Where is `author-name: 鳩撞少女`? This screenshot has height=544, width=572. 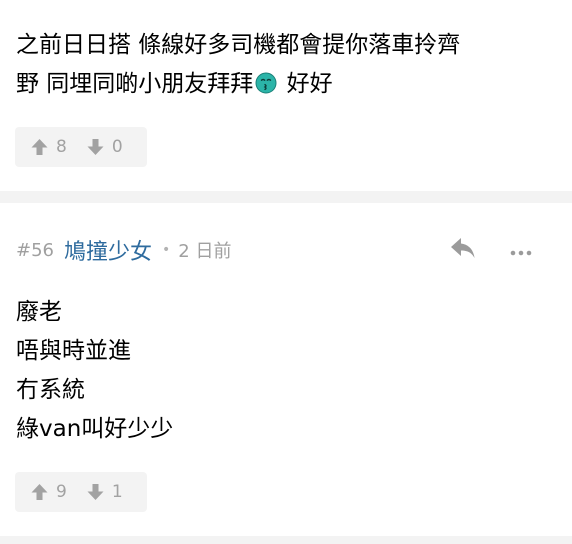
author-name: 鳩撞少女 is located at coordinates (108, 250).